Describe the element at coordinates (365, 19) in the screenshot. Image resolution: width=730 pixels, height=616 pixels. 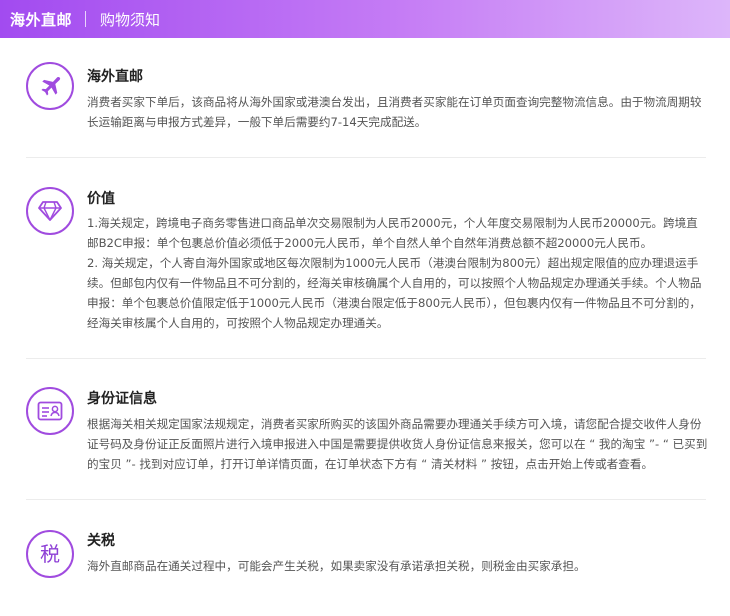
I see `page-header: 海外直邮 购物须知` at that location.